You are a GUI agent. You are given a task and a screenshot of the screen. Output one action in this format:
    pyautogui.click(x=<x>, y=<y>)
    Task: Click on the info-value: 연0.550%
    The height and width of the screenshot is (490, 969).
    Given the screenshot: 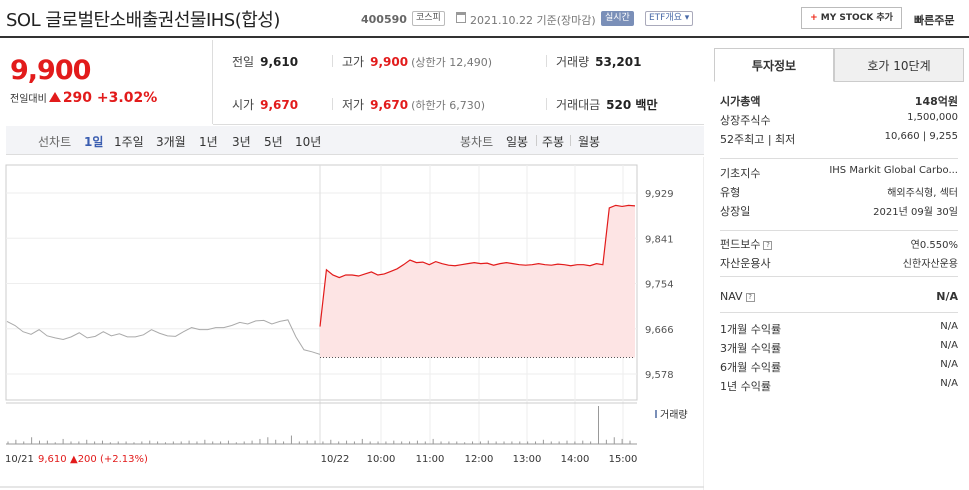 What is the action you would take?
    pyautogui.click(x=934, y=245)
    